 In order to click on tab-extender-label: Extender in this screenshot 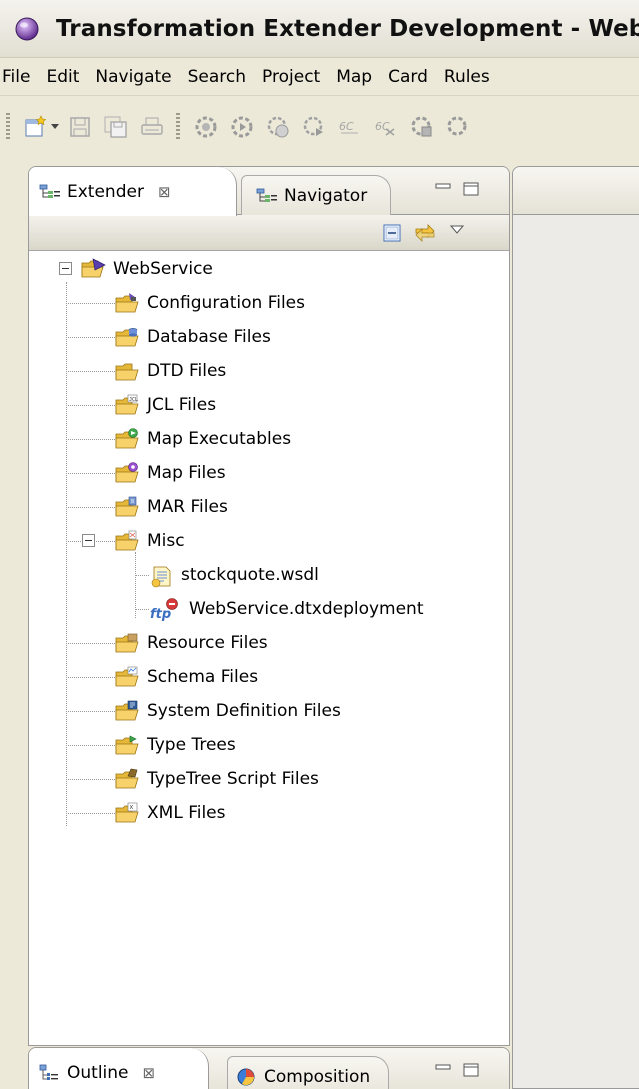, I will do `click(105, 191)`.